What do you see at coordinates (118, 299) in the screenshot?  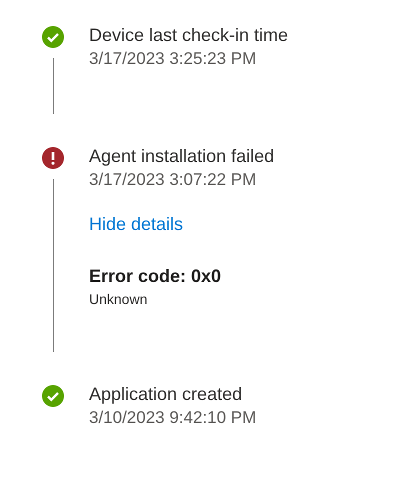 I see `error-message: Unknown` at bounding box center [118, 299].